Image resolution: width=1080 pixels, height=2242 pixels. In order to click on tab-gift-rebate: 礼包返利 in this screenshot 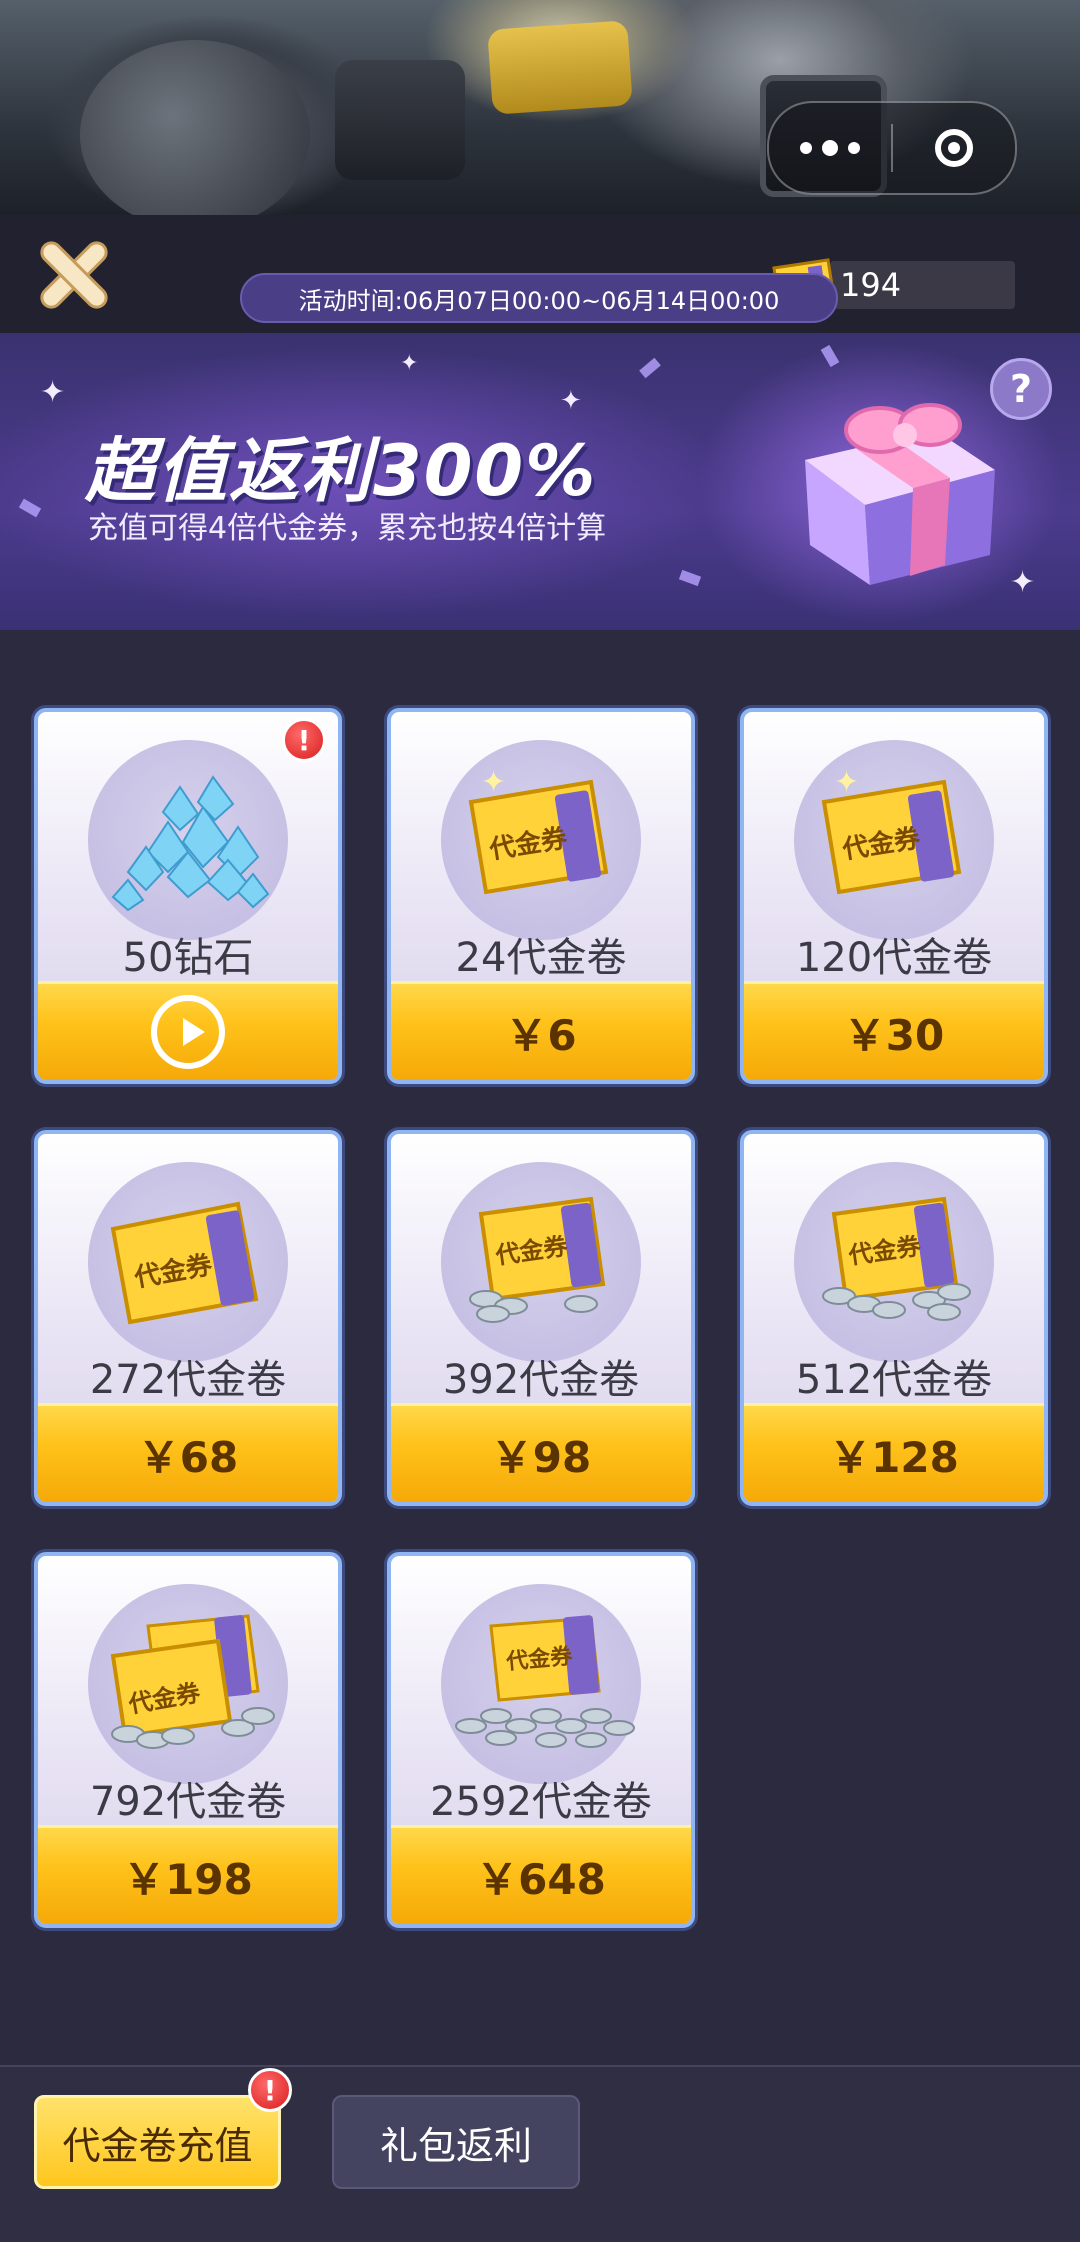, I will do `click(456, 2142)`.